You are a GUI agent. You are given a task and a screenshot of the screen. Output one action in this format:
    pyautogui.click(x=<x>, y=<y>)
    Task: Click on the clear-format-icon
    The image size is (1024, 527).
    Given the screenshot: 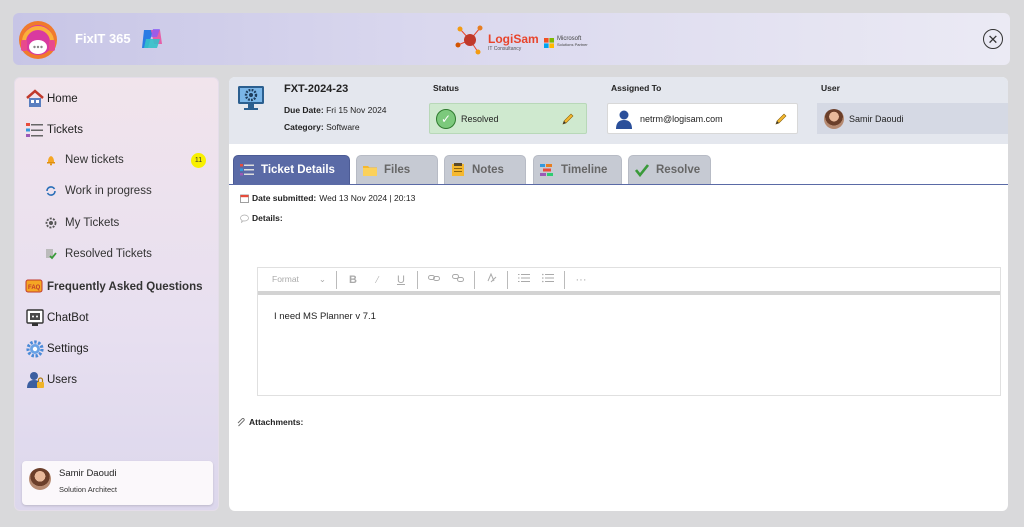 What is the action you would take?
    pyautogui.click(x=492, y=277)
    